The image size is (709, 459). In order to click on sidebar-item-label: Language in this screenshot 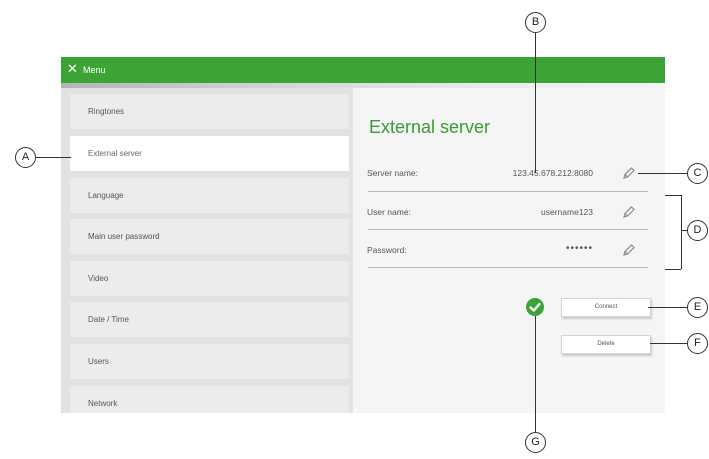, I will do `click(106, 195)`.